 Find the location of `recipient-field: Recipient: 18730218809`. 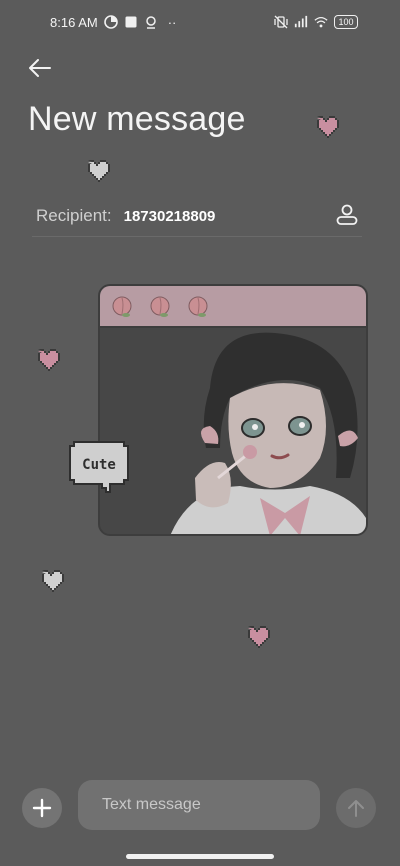

recipient-field: Recipient: 18730218809 is located at coordinates (199, 216).